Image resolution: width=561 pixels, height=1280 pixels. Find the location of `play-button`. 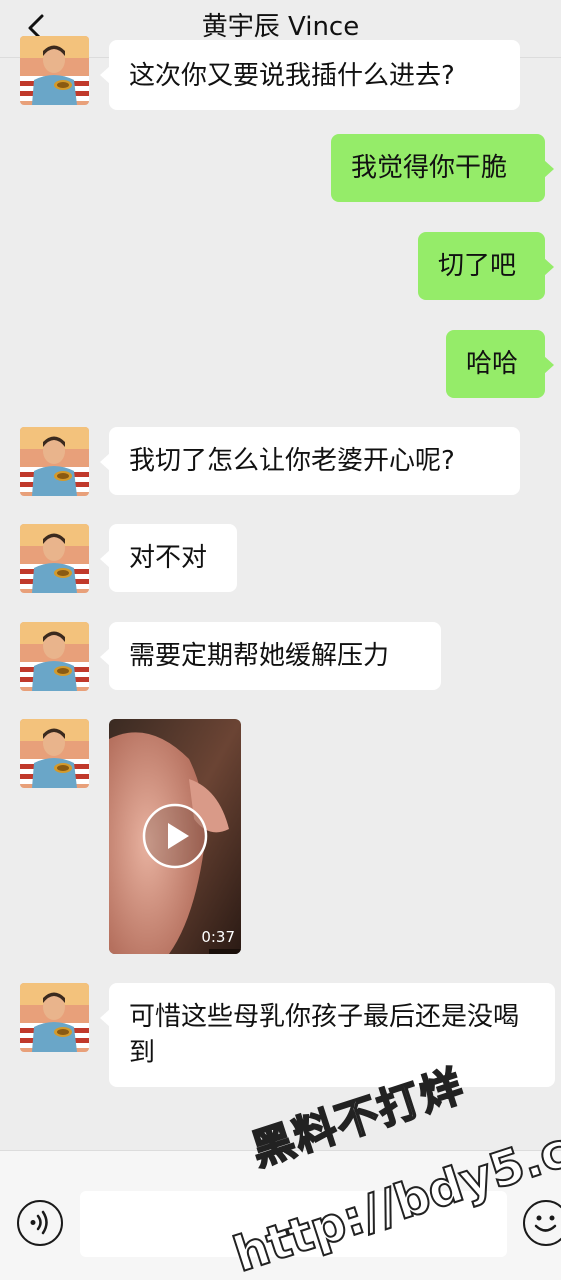

play-button is located at coordinates (175, 836).